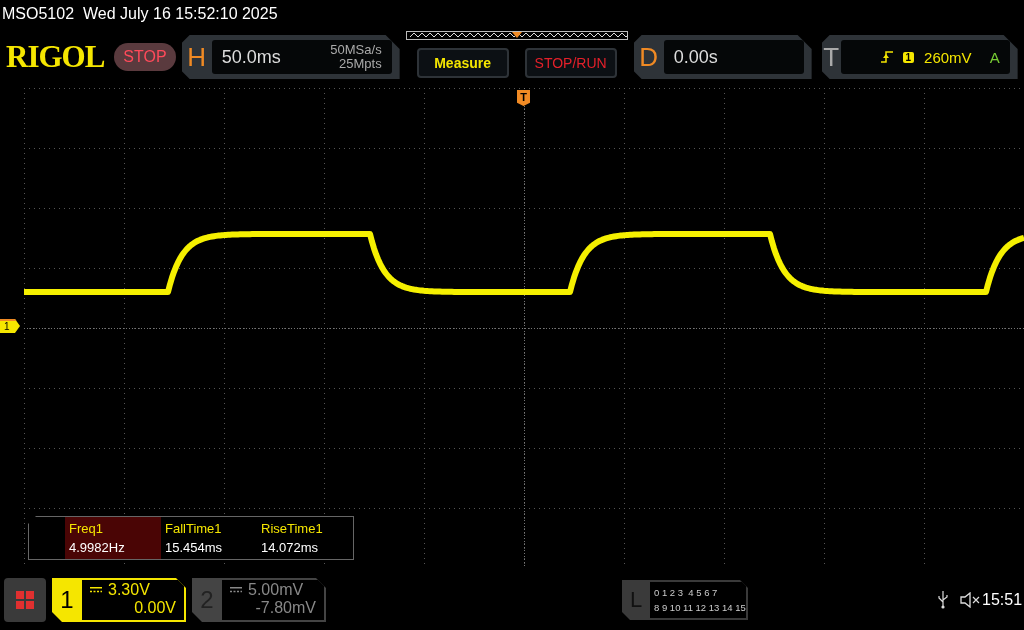 The width and height of the screenshot is (1024, 630). I want to click on measurement-item: Freq1 4.9982Hz, so click(113, 538).